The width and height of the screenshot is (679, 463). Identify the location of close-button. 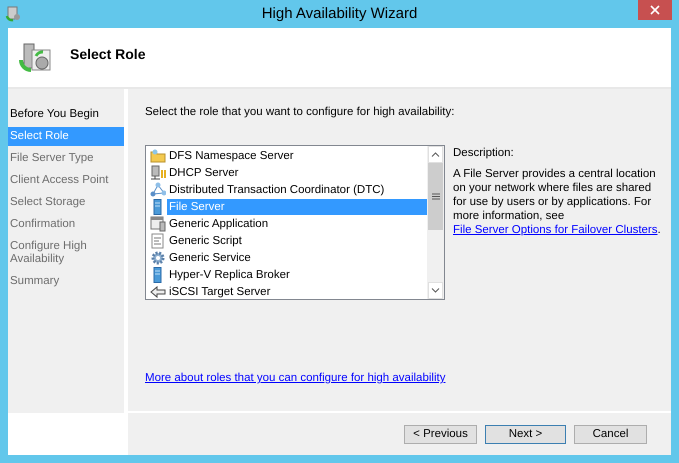
(655, 10).